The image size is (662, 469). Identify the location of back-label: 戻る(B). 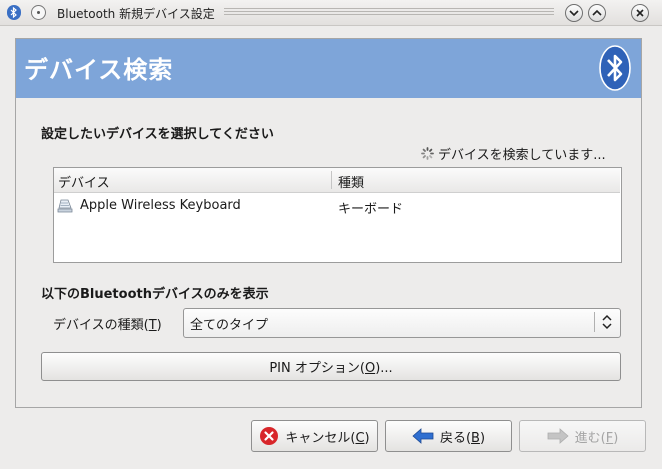
(462, 438).